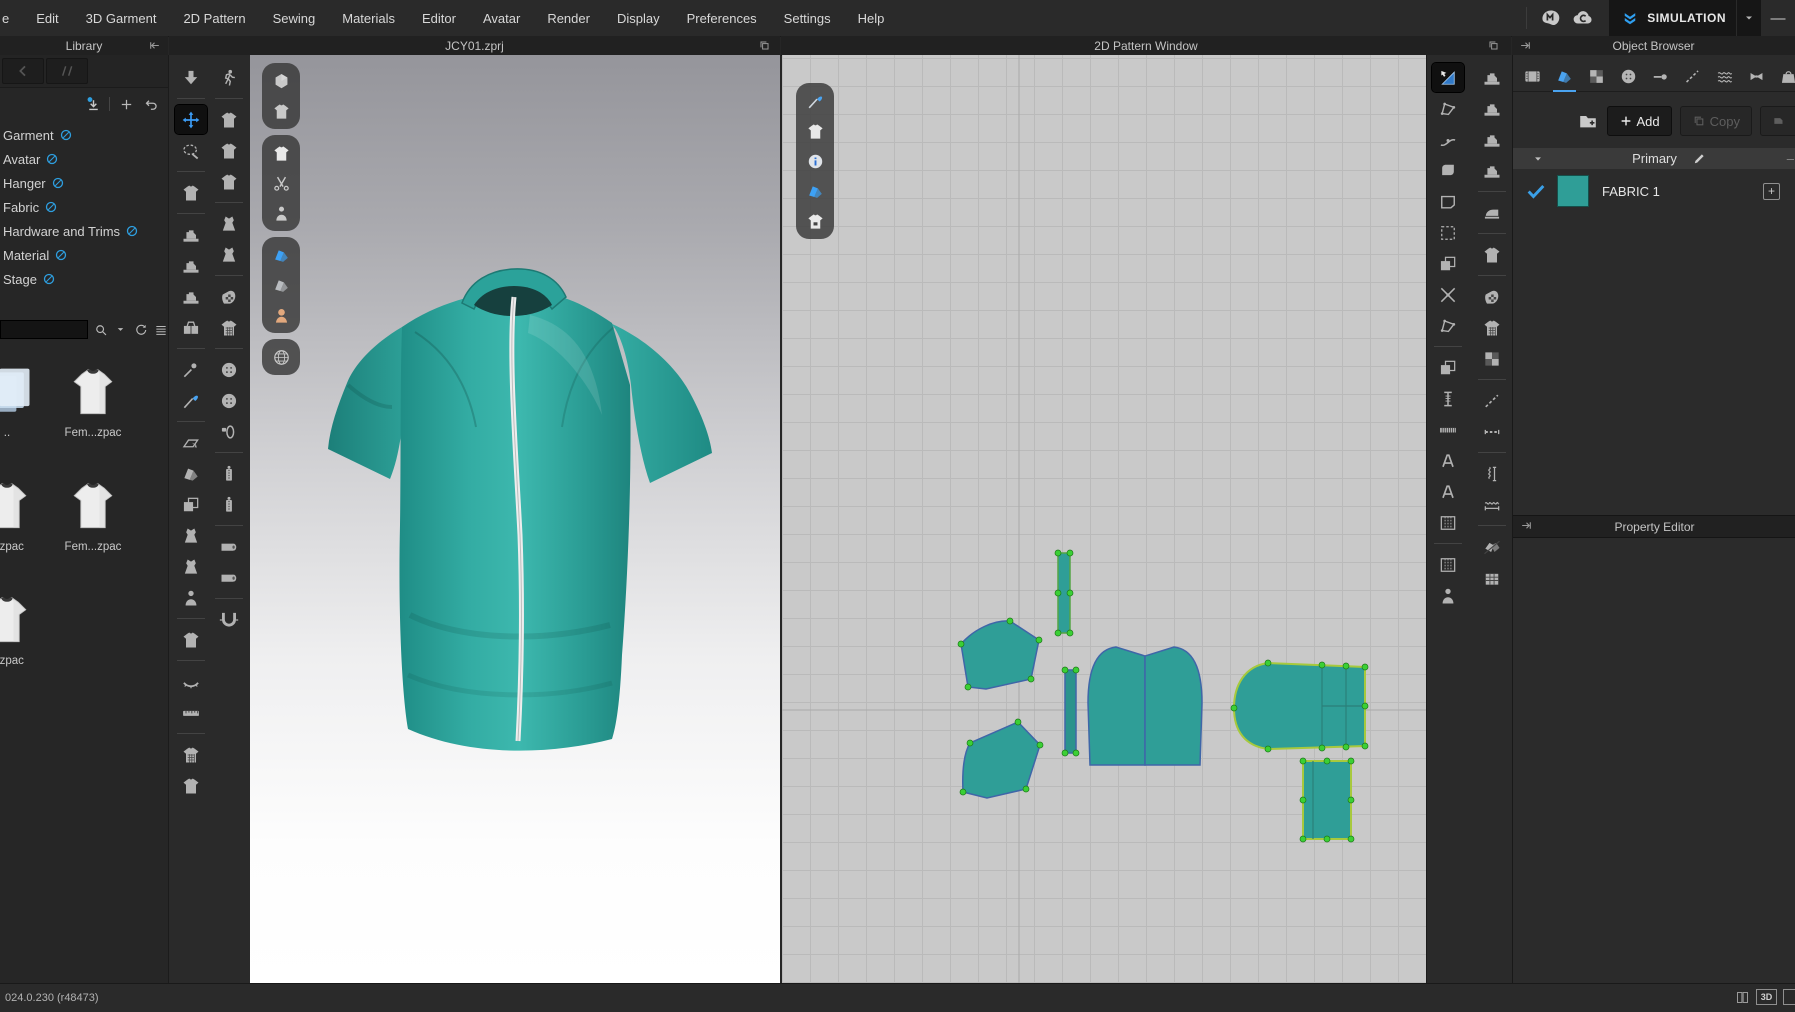  What do you see at coordinates (229, 119) in the screenshot?
I see `pin-garment-icon` at bounding box center [229, 119].